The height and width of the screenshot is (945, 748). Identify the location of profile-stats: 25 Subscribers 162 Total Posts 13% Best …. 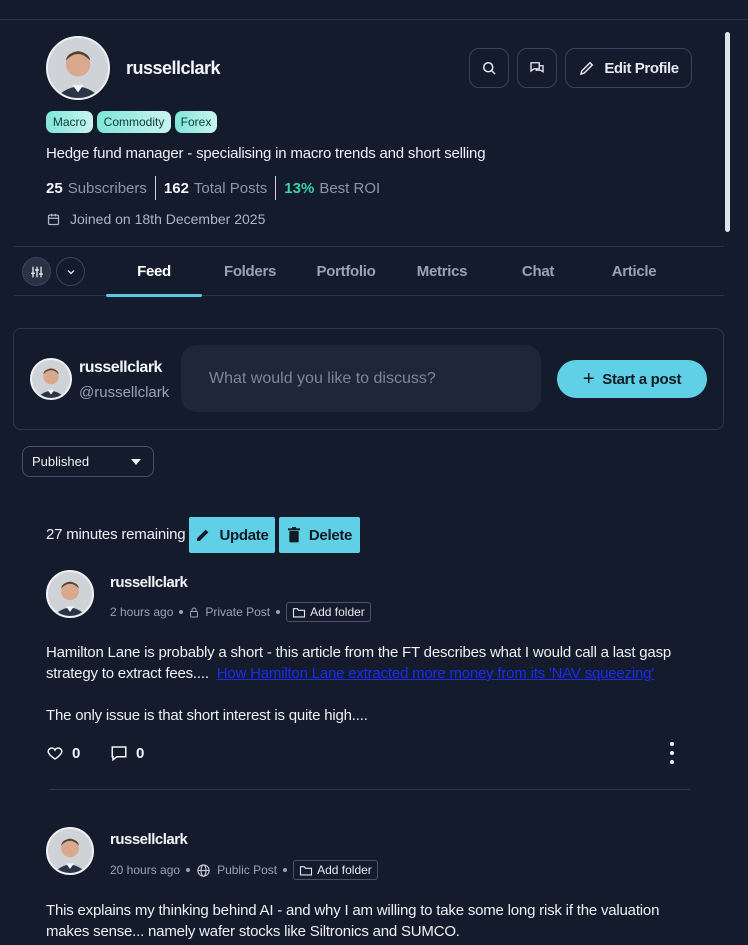
(221, 188).